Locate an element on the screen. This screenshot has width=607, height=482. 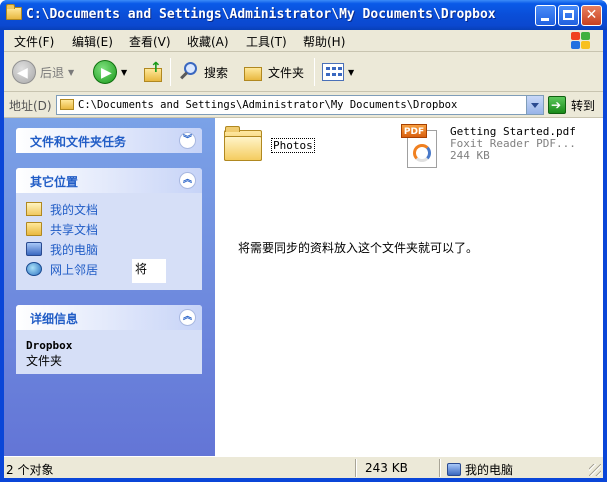
status-bar: 2 个对象 243 KB 我的电脑 is located at coordinates (303, 467).